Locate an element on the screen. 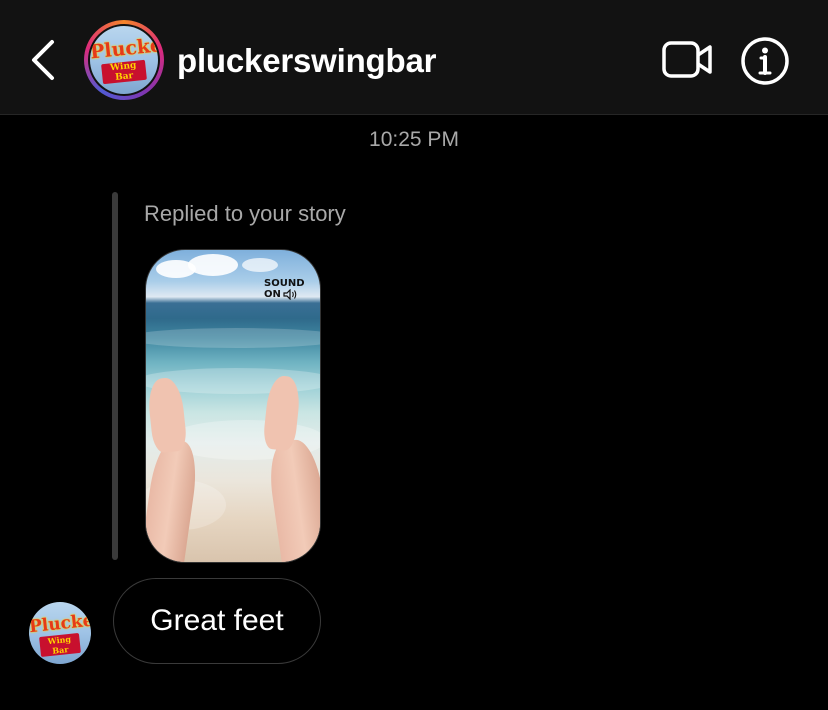  username: pluckerswingbar is located at coordinates (306, 61).